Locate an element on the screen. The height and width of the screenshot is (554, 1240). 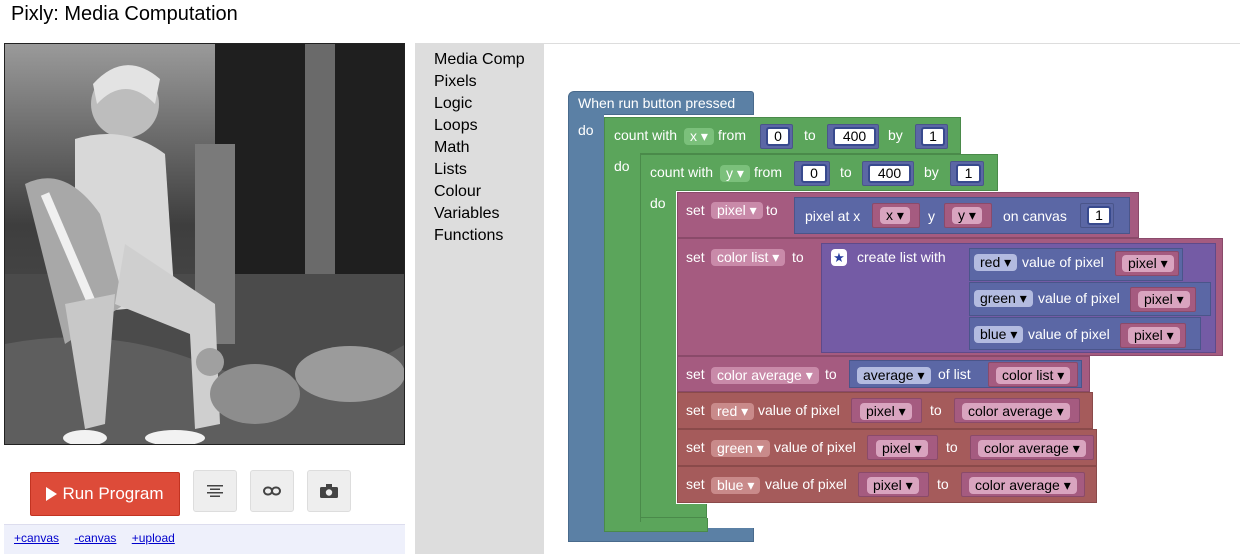
toolbox-media-comp: Media Comp is located at coordinates (479, 60).